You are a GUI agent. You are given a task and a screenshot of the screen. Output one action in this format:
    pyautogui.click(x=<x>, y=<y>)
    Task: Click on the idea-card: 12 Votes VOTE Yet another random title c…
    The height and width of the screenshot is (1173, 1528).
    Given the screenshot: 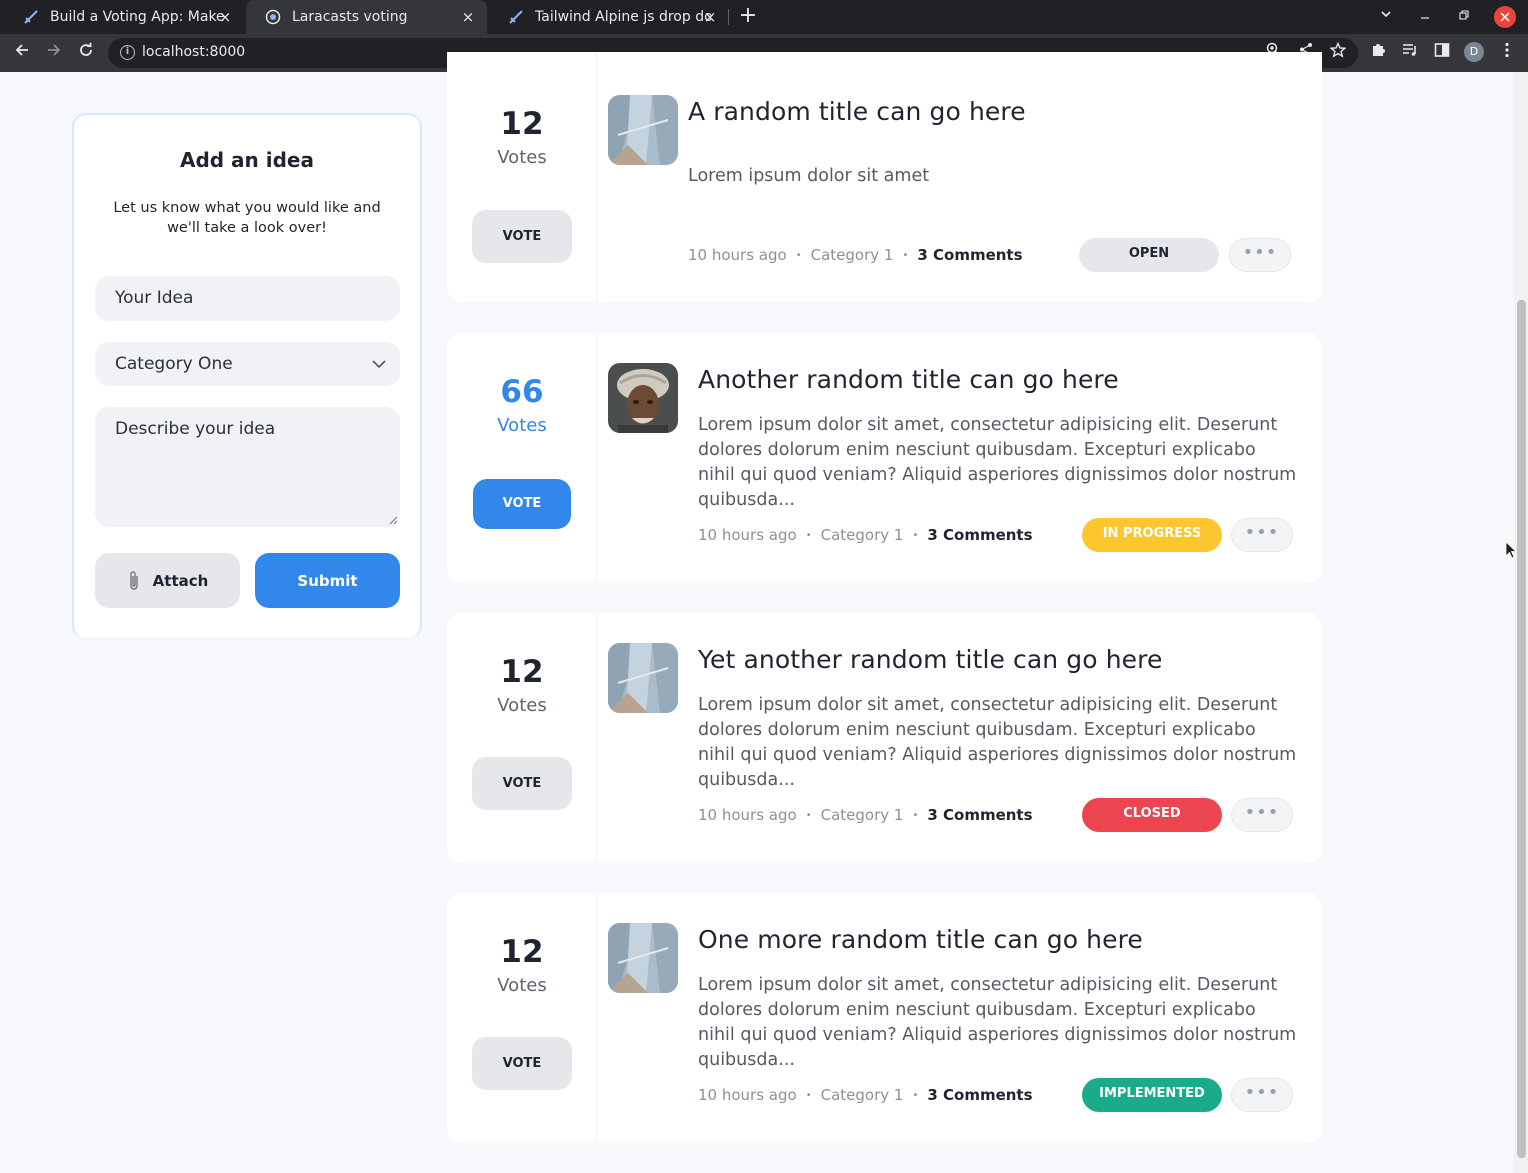 What is the action you would take?
    pyautogui.click(x=884, y=738)
    